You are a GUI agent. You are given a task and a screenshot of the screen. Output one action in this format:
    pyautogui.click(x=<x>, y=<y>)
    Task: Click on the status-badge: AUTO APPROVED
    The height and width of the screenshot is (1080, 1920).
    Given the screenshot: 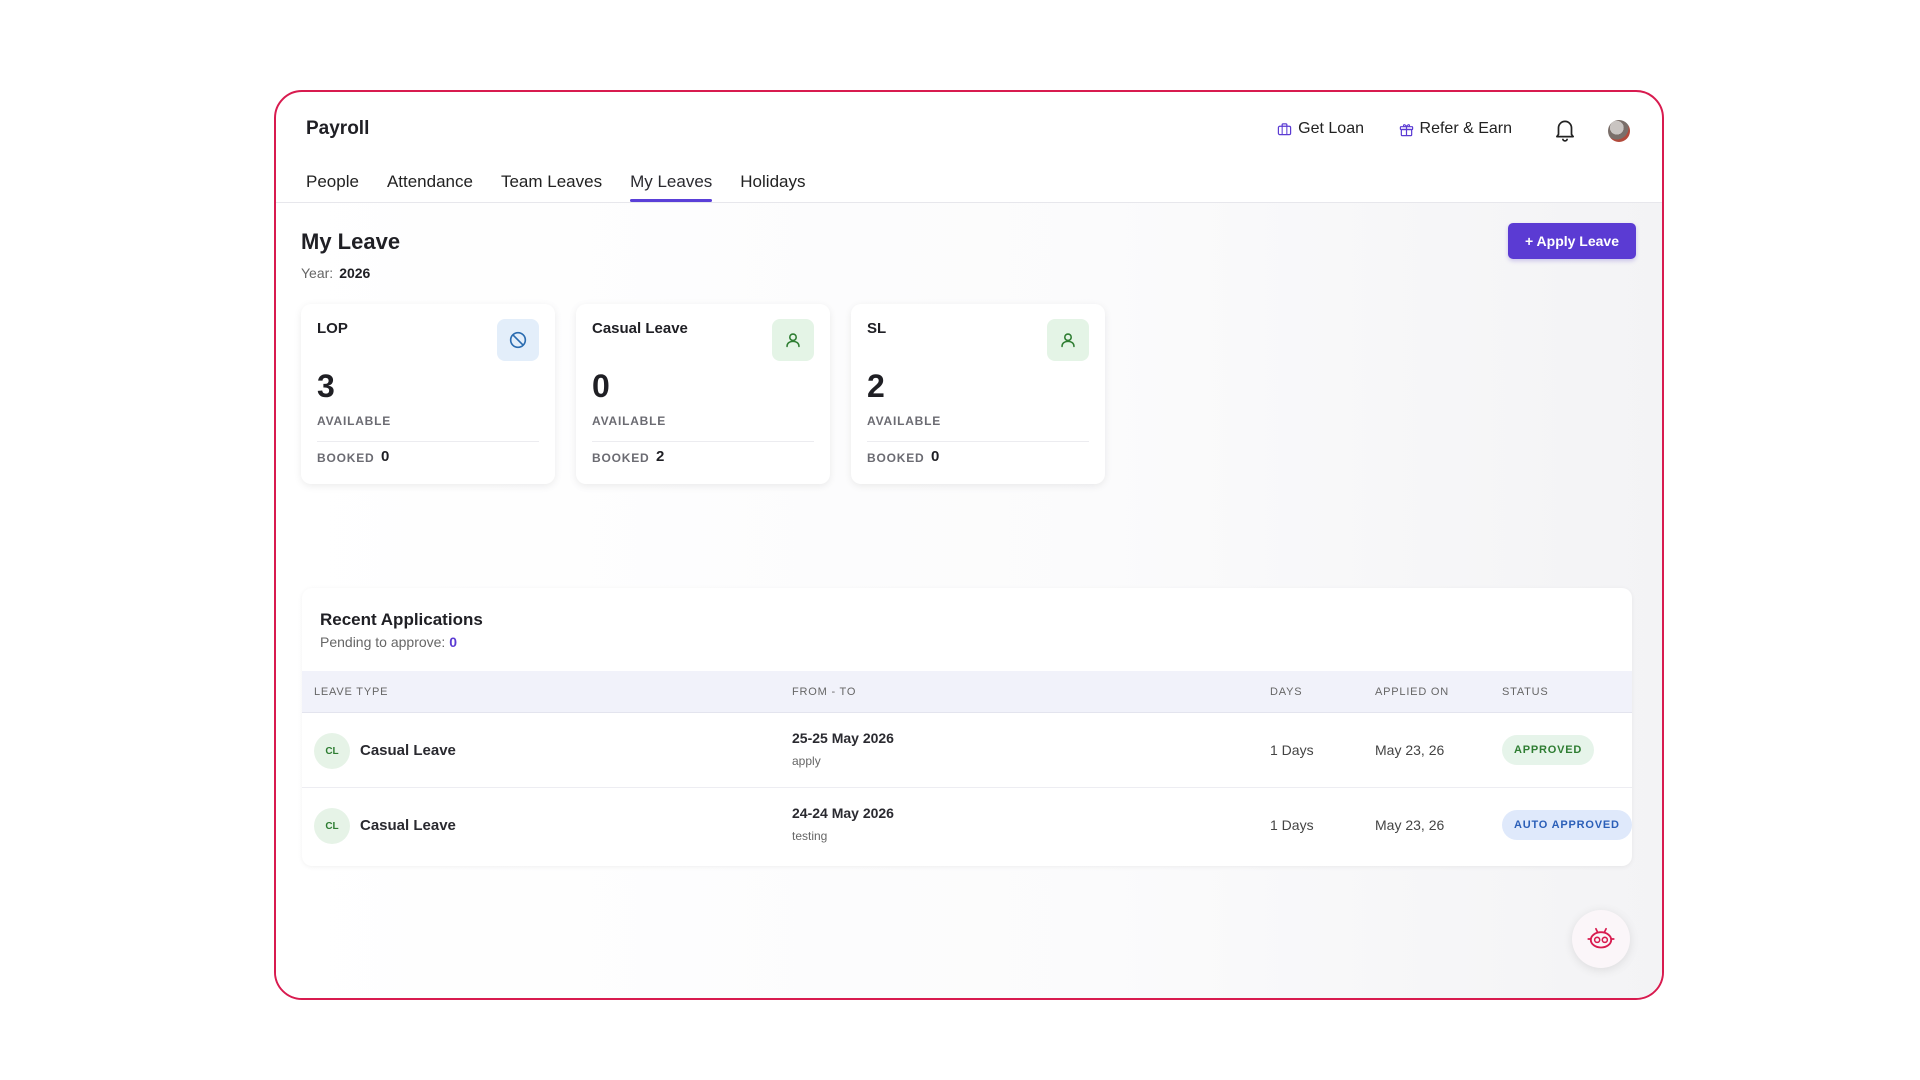 What is the action you would take?
    pyautogui.click(x=1567, y=825)
    